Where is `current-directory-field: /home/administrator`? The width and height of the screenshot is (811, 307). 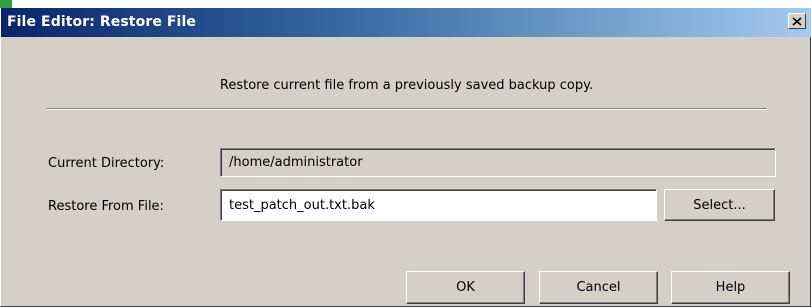
current-directory-field: /home/administrator is located at coordinates (498, 162).